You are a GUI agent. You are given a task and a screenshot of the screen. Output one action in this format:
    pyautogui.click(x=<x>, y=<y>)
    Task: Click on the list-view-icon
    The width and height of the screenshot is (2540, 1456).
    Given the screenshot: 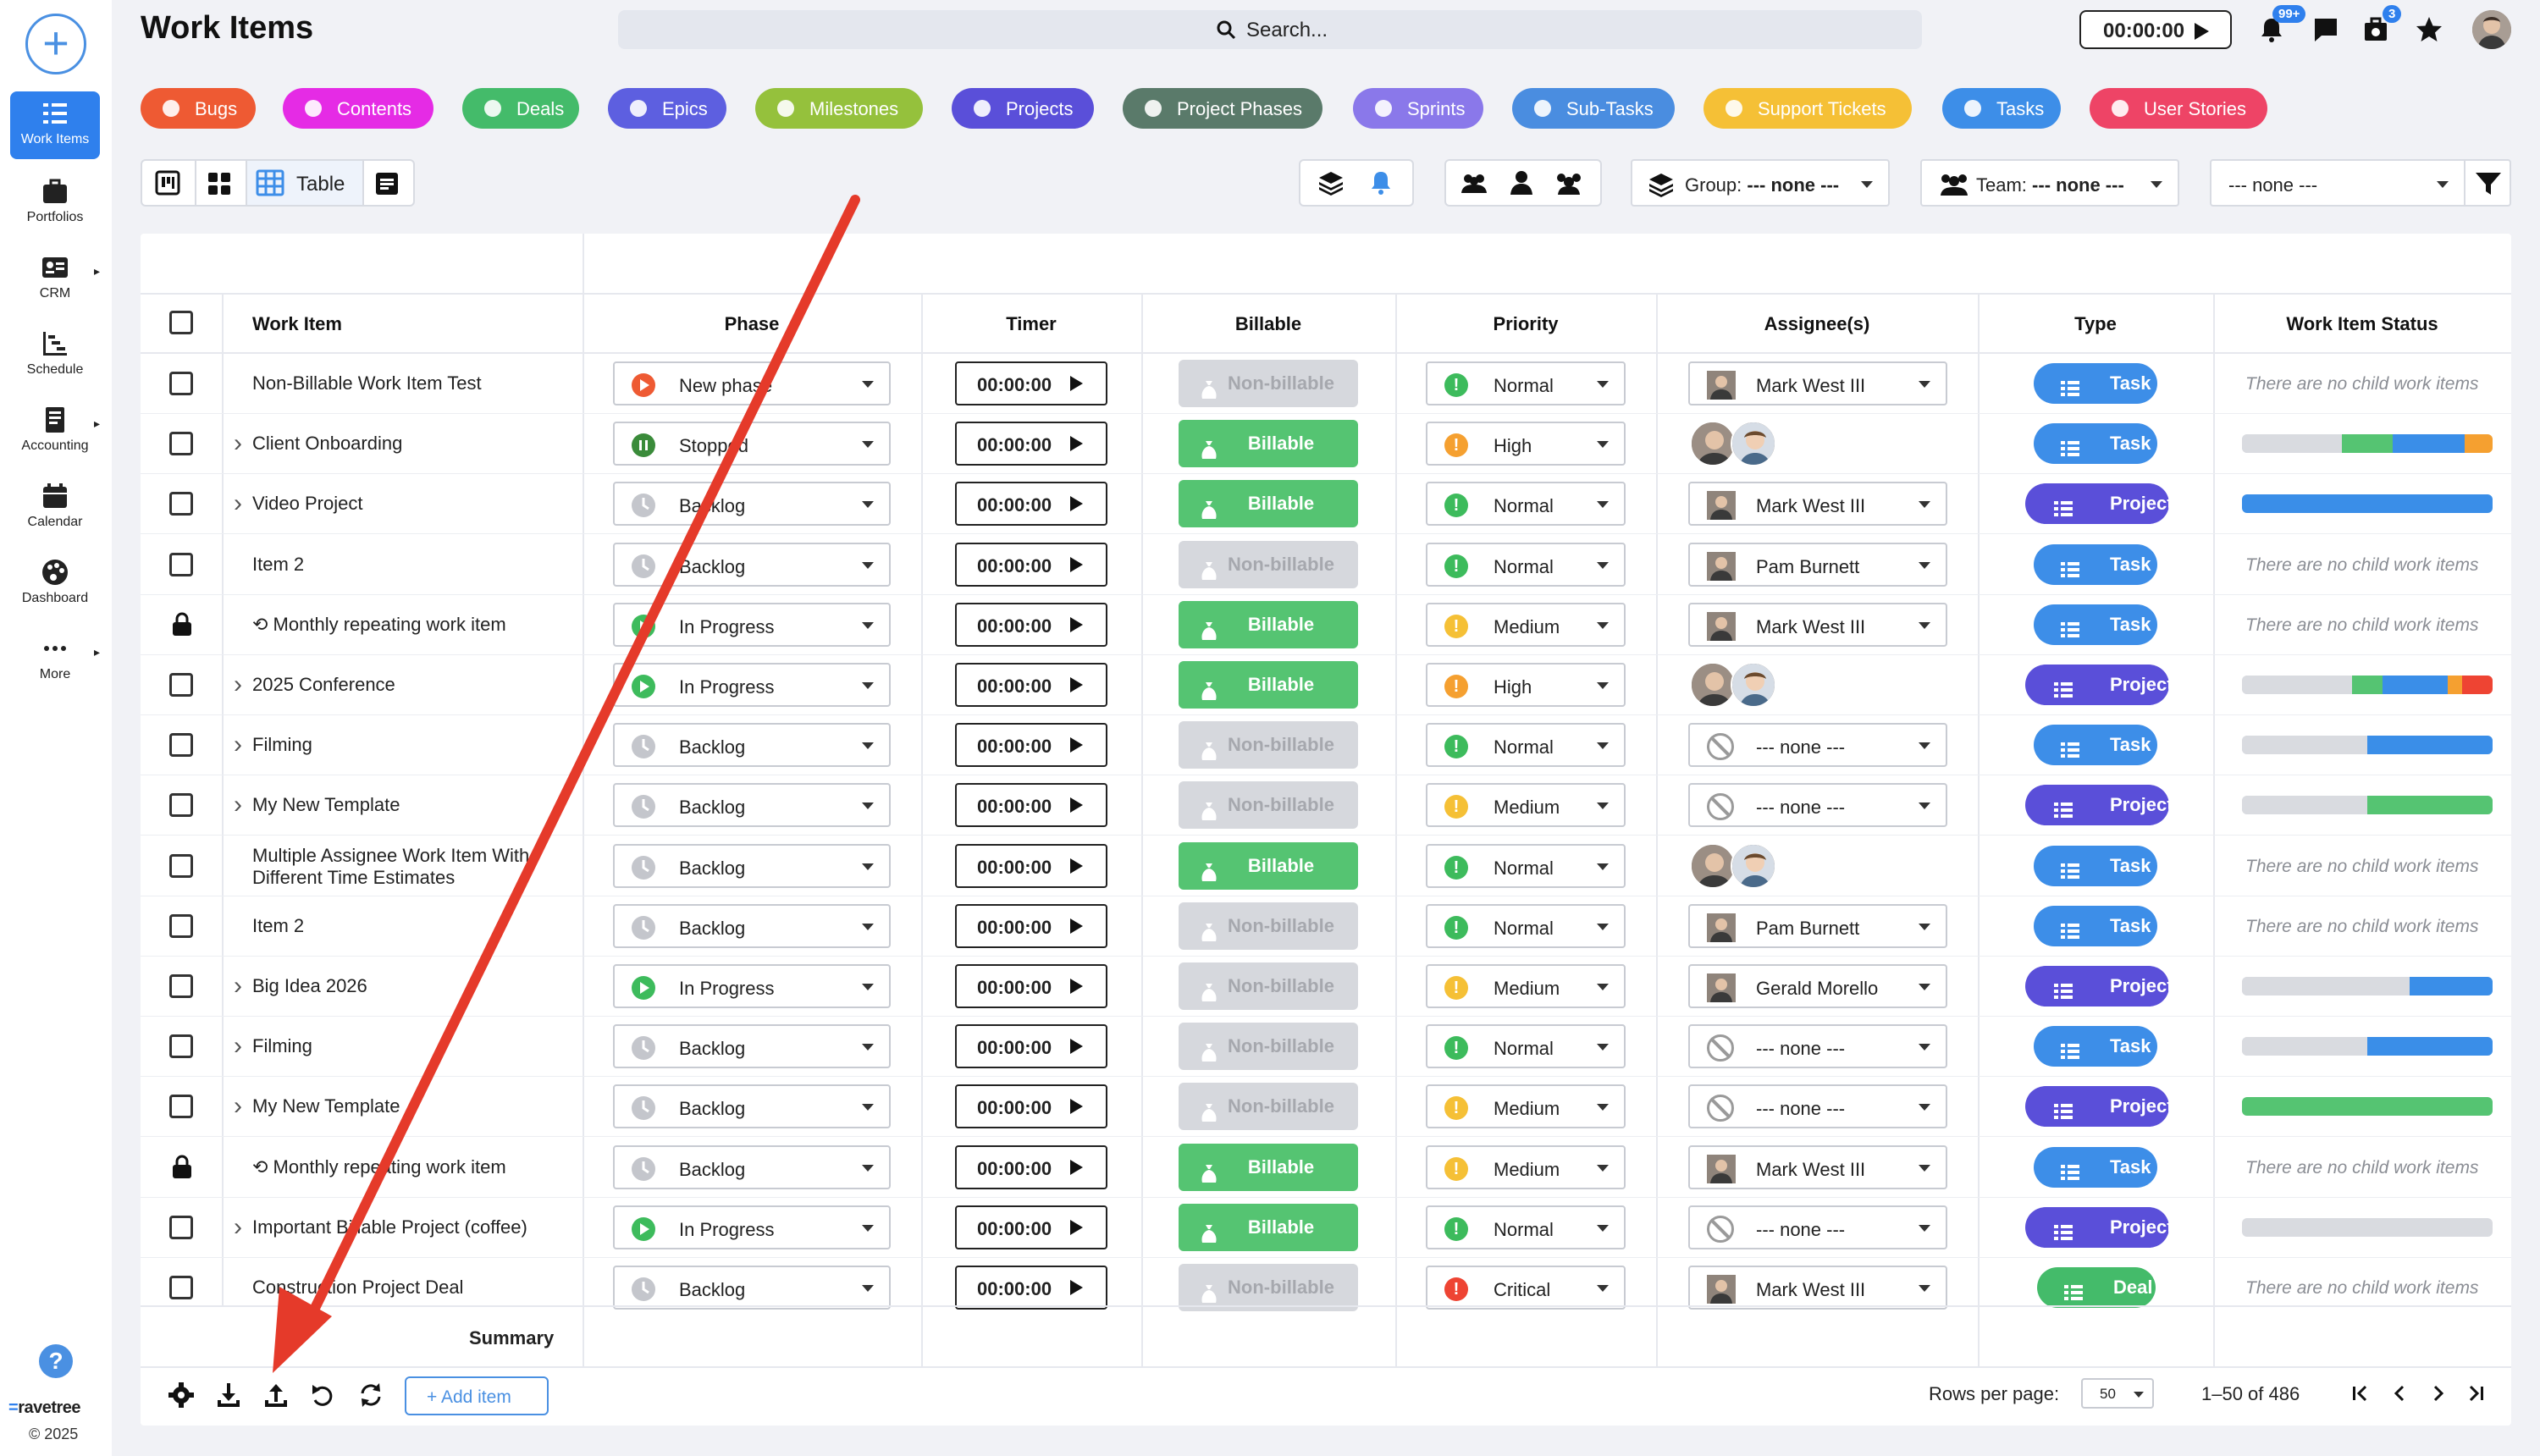 What is the action you would take?
    pyautogui.click(x=387, y=183)
    